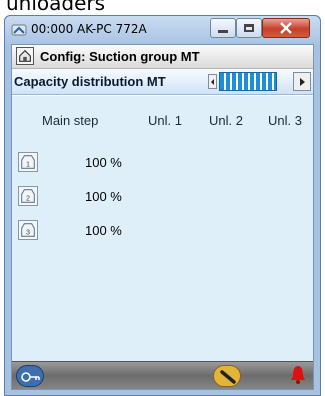 Image resolution: width=325 pixels, height=396 pixels. I want to click on page-title: Config: Suction group MT, so click(120, 56).